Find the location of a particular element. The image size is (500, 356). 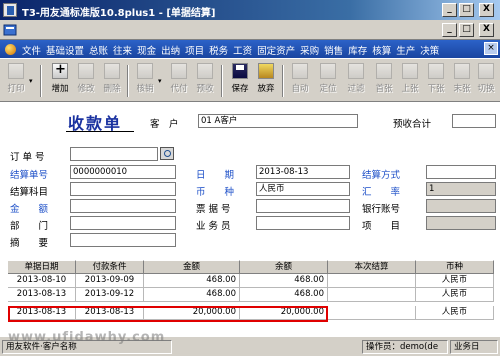

title-underline is located at coordinates (100, 131).